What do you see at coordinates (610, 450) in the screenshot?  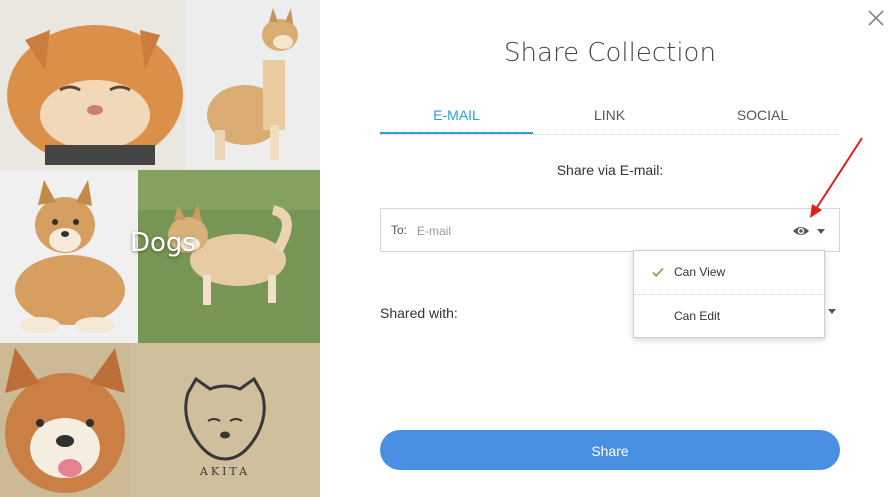 I see `share-button: Share` at bounding box center [610, 450].